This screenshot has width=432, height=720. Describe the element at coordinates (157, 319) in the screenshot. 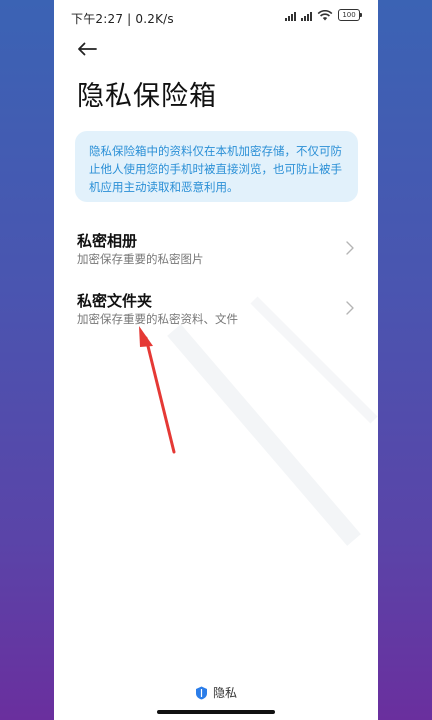

I see `private-folder-subtitle: 加密保存重要的私密资料、文件` at that location.